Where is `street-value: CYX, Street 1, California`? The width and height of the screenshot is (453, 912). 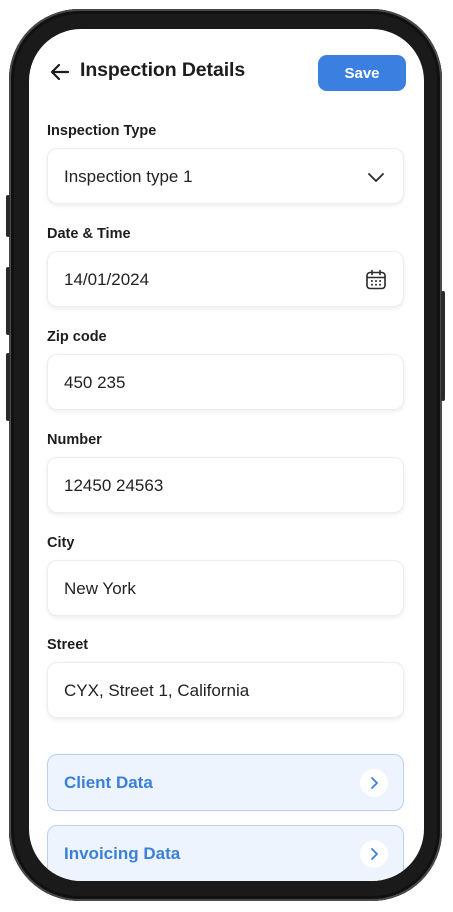 street-value: CYX, Street 1, California is located at coordinates (157, 690).